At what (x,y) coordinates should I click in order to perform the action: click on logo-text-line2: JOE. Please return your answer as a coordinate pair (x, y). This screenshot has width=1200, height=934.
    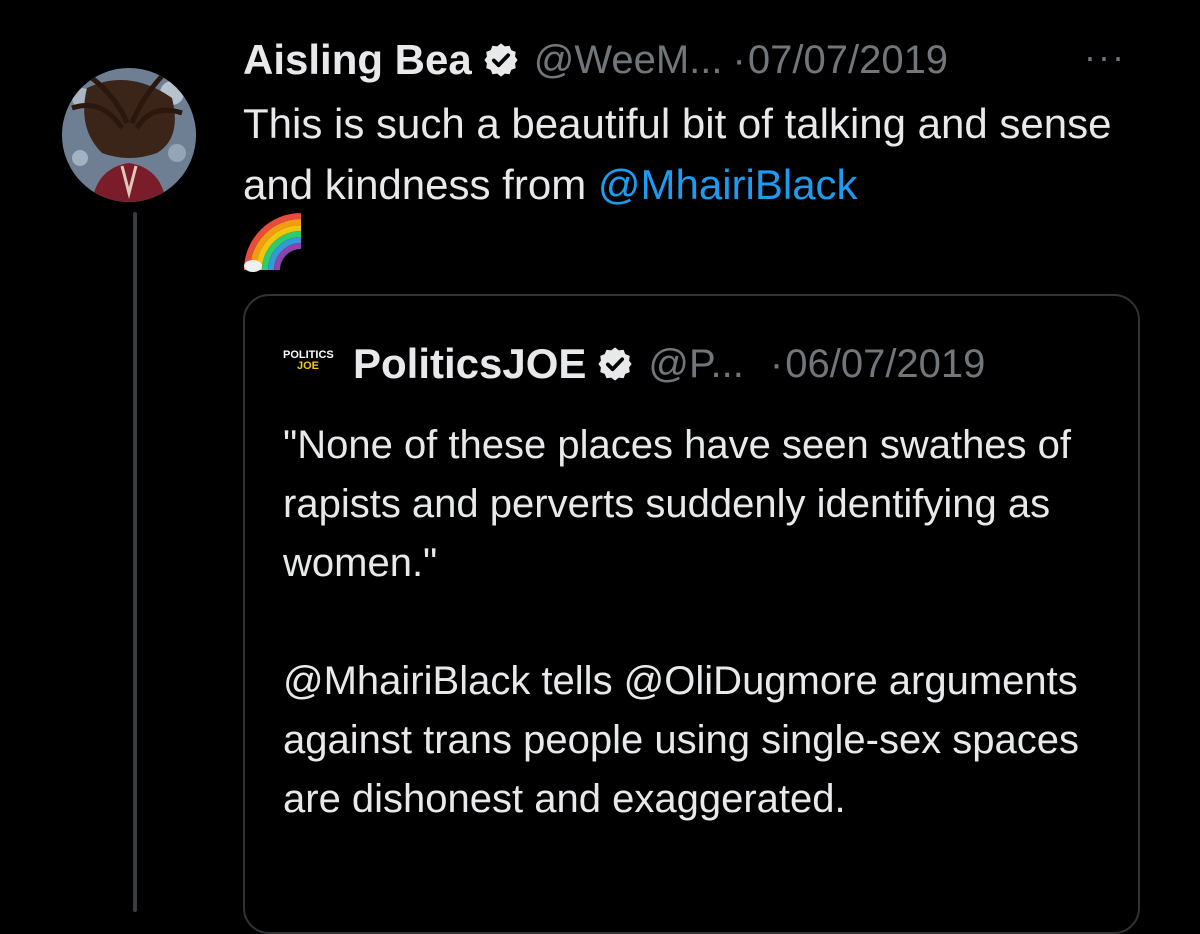
    Looking at the image, I should click on (308, 366).